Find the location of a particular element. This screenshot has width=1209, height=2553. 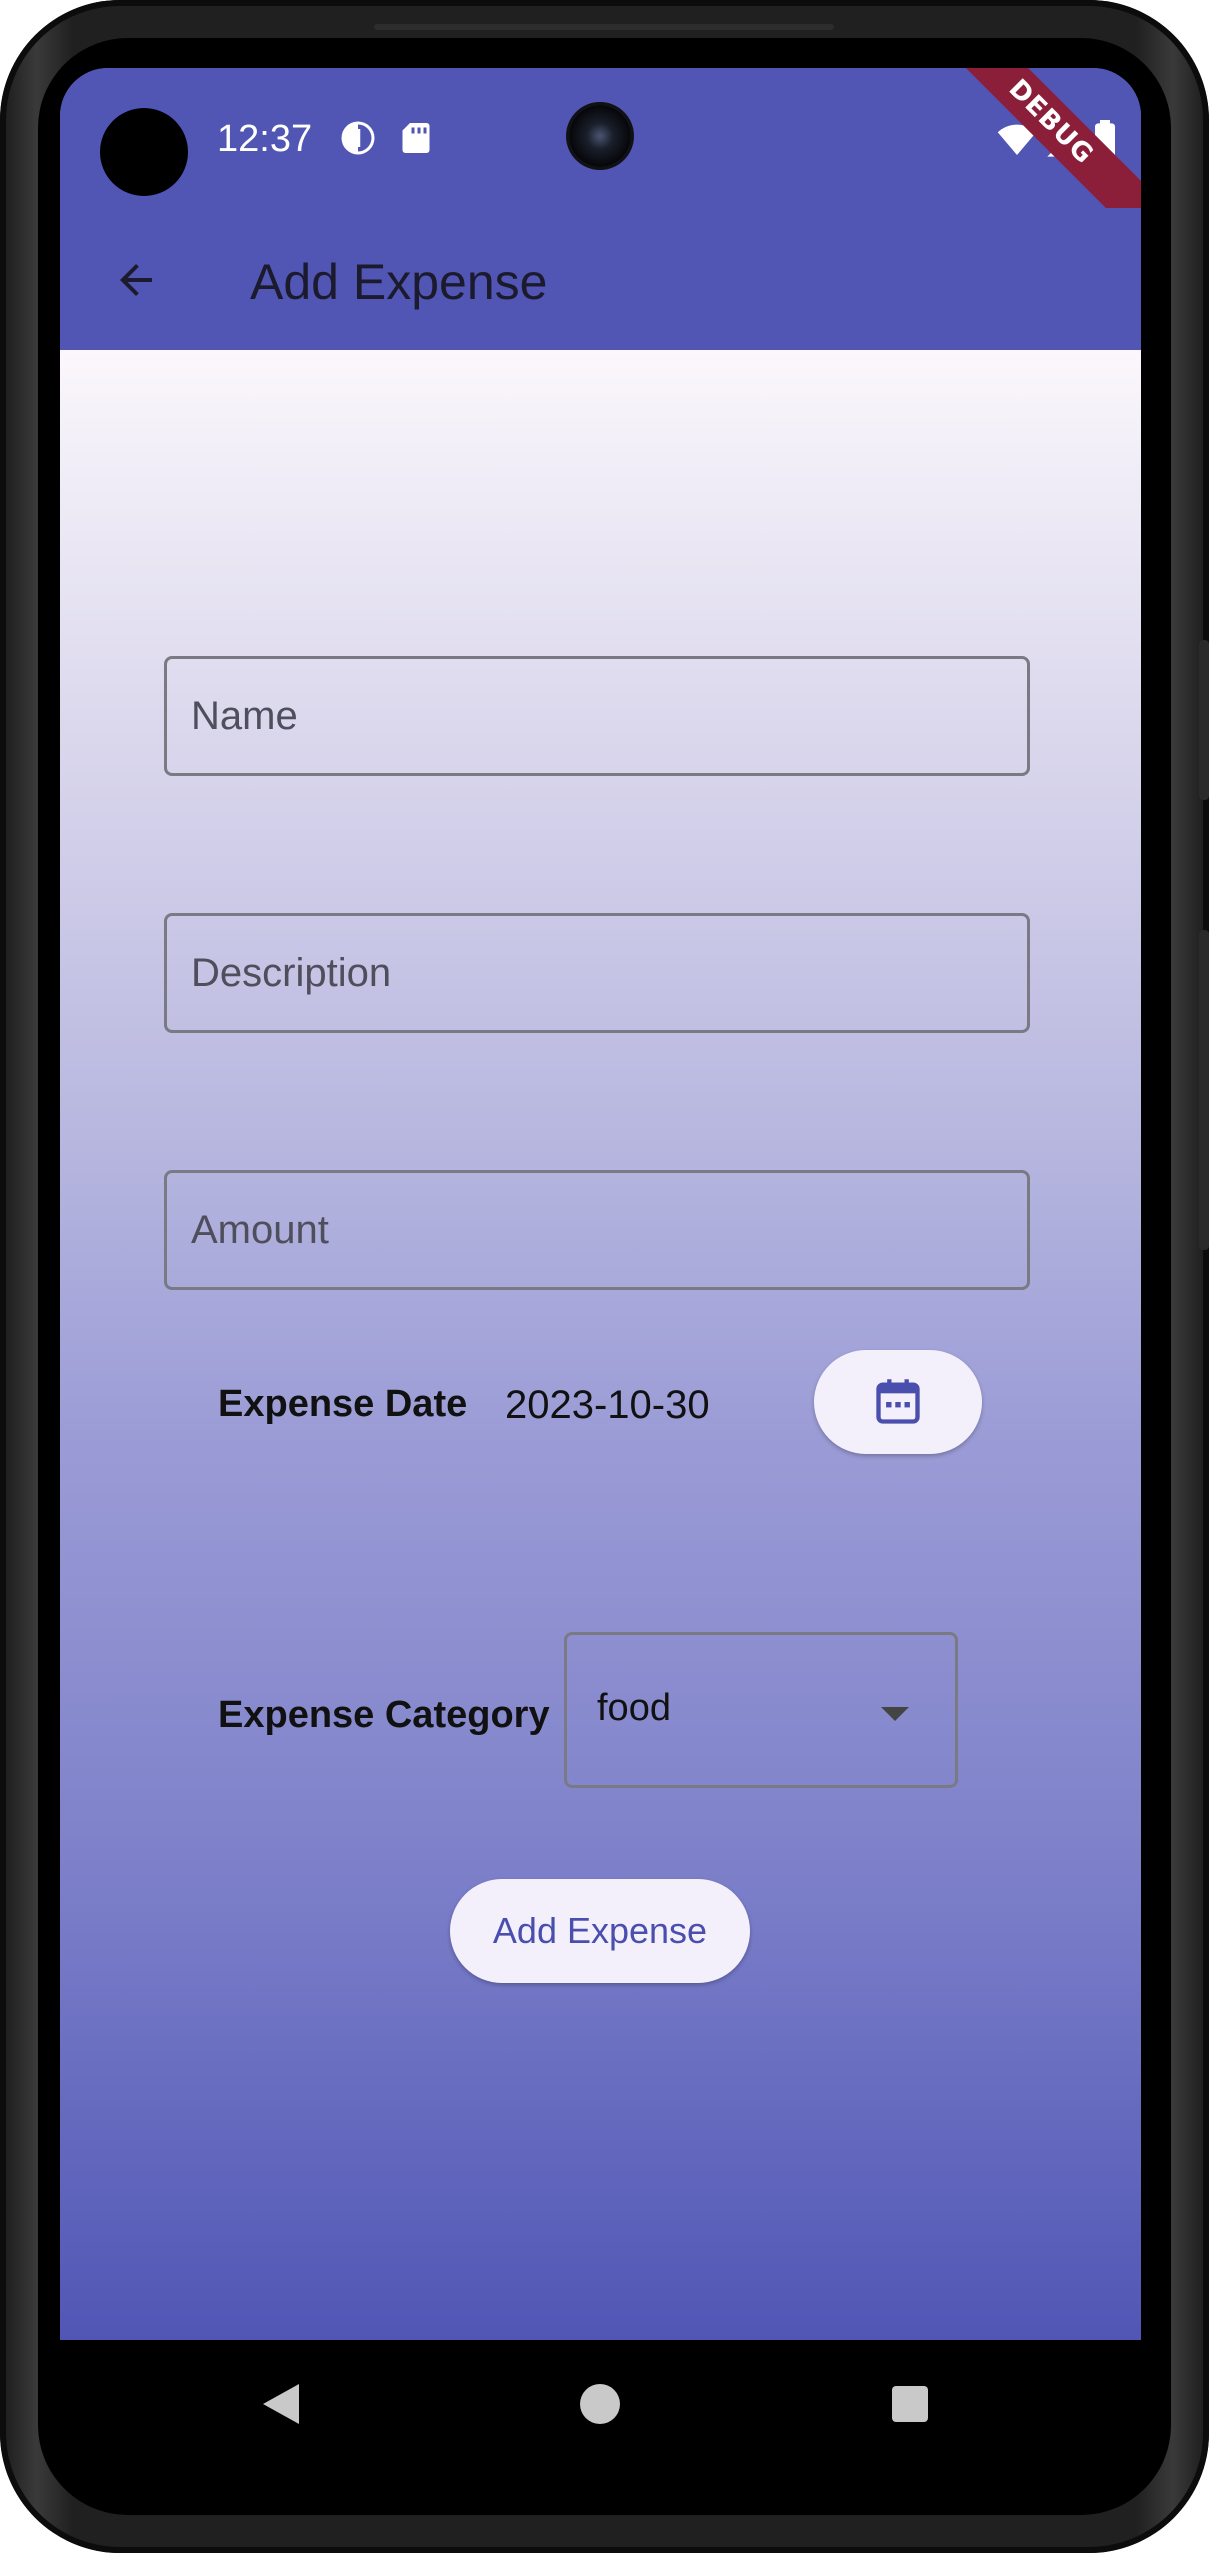

navigation-bar is located at coordinates (600, 2404).